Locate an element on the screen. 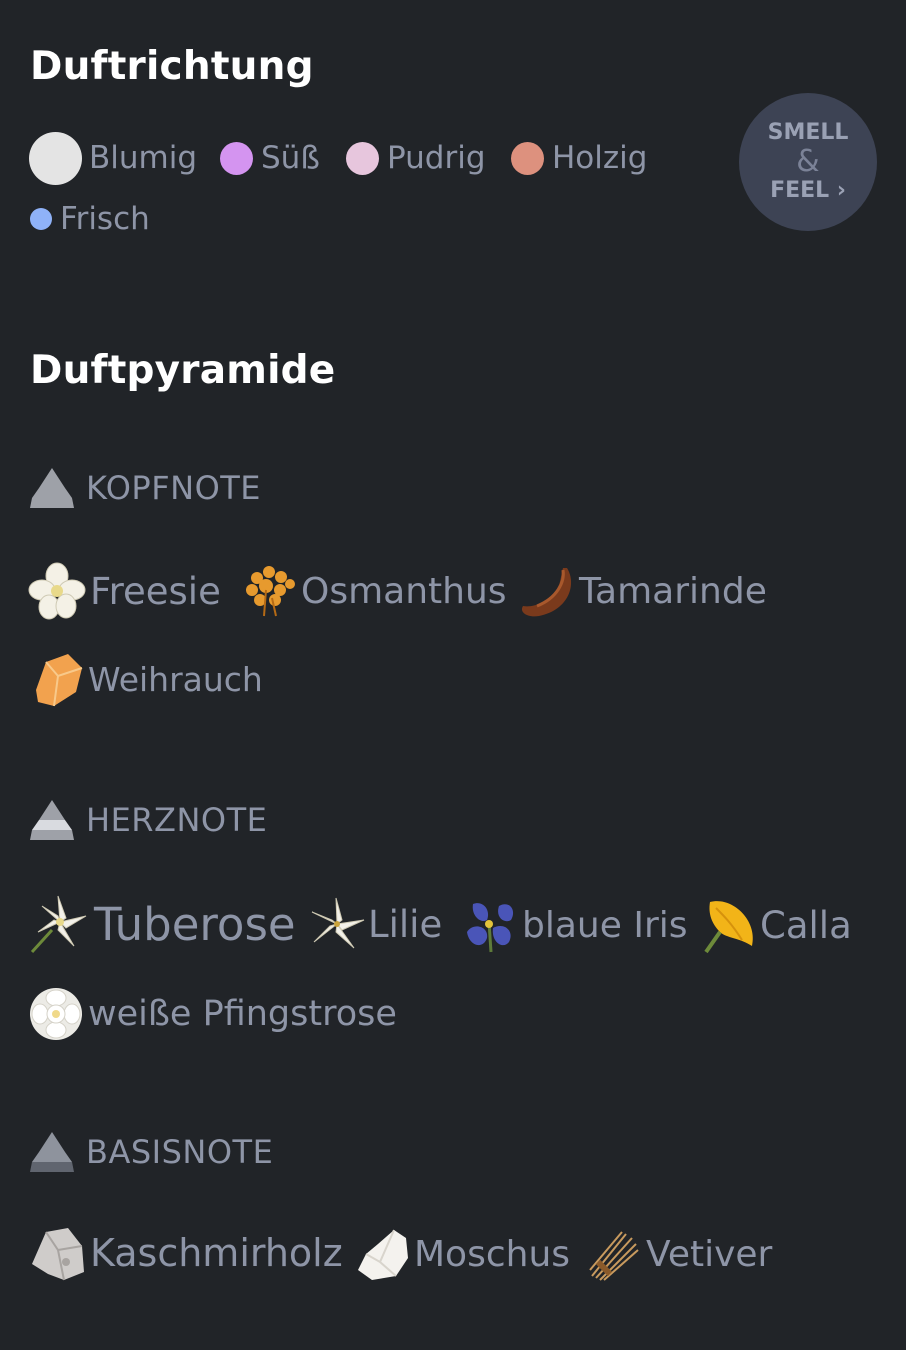 The width and height of the screenshot is (906, 1350). note-tuberose: Tuberose is located at coordinates (162, 924).